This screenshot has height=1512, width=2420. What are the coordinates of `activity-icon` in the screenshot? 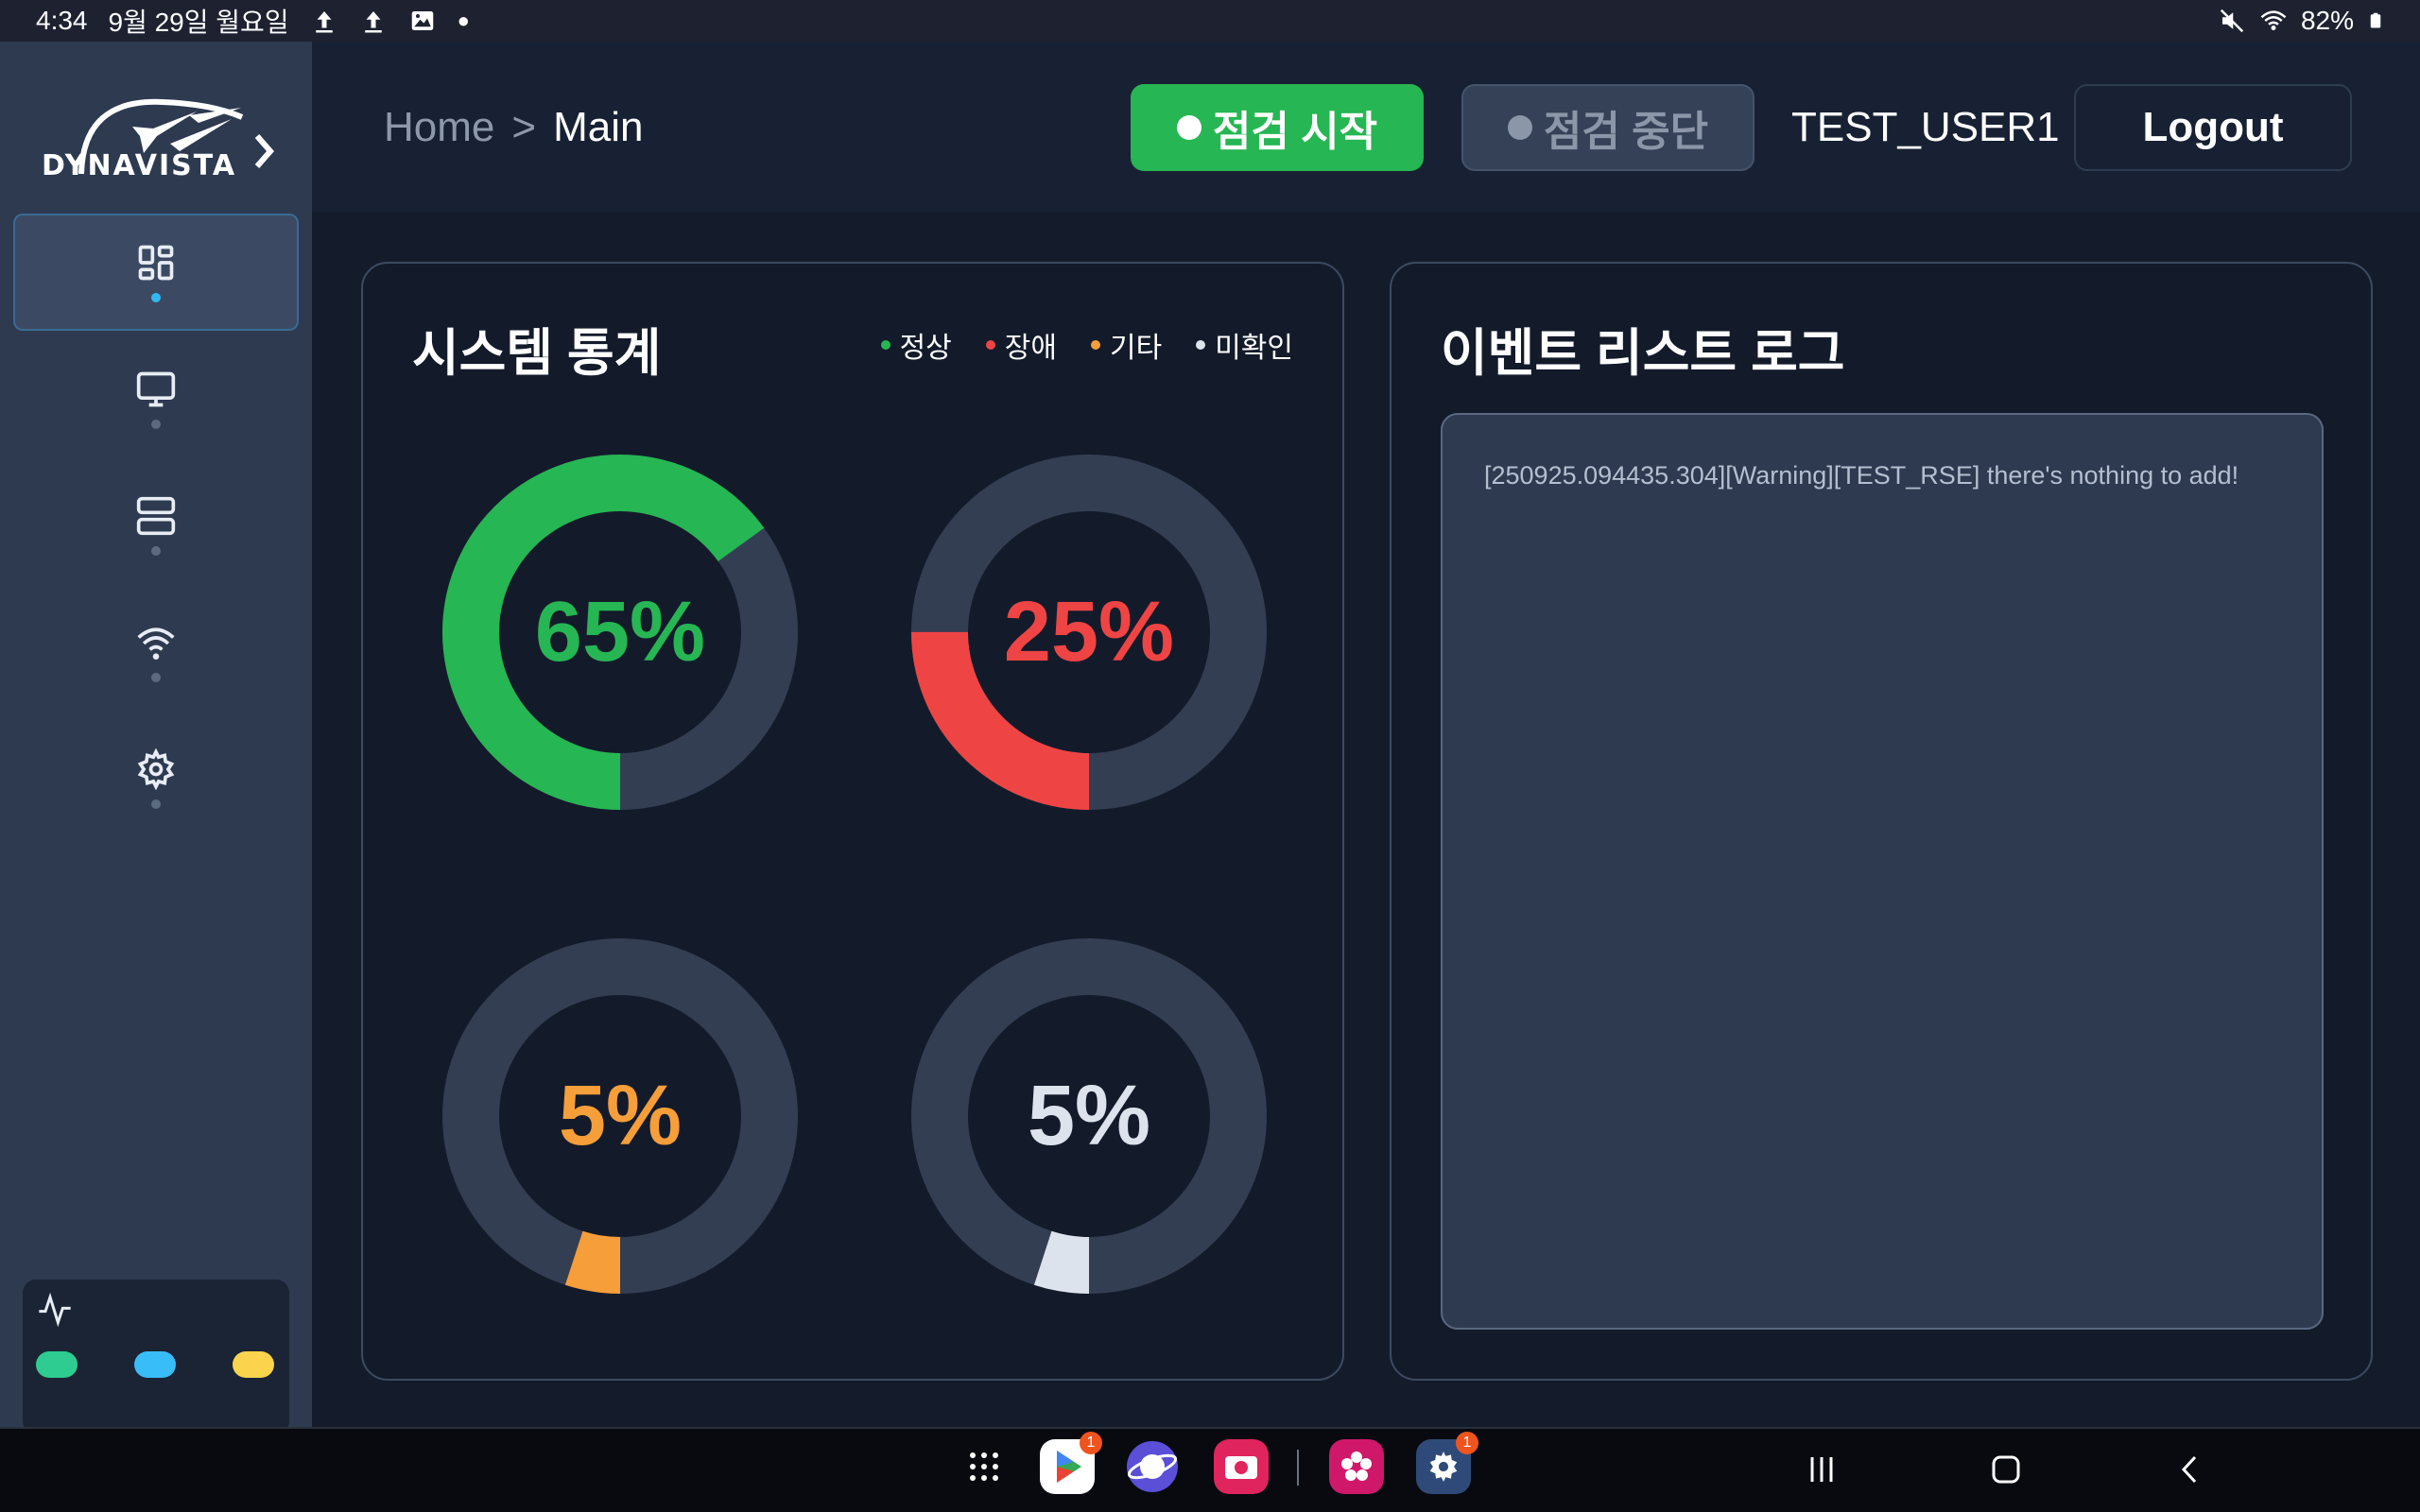 It's located at (55, 1310).